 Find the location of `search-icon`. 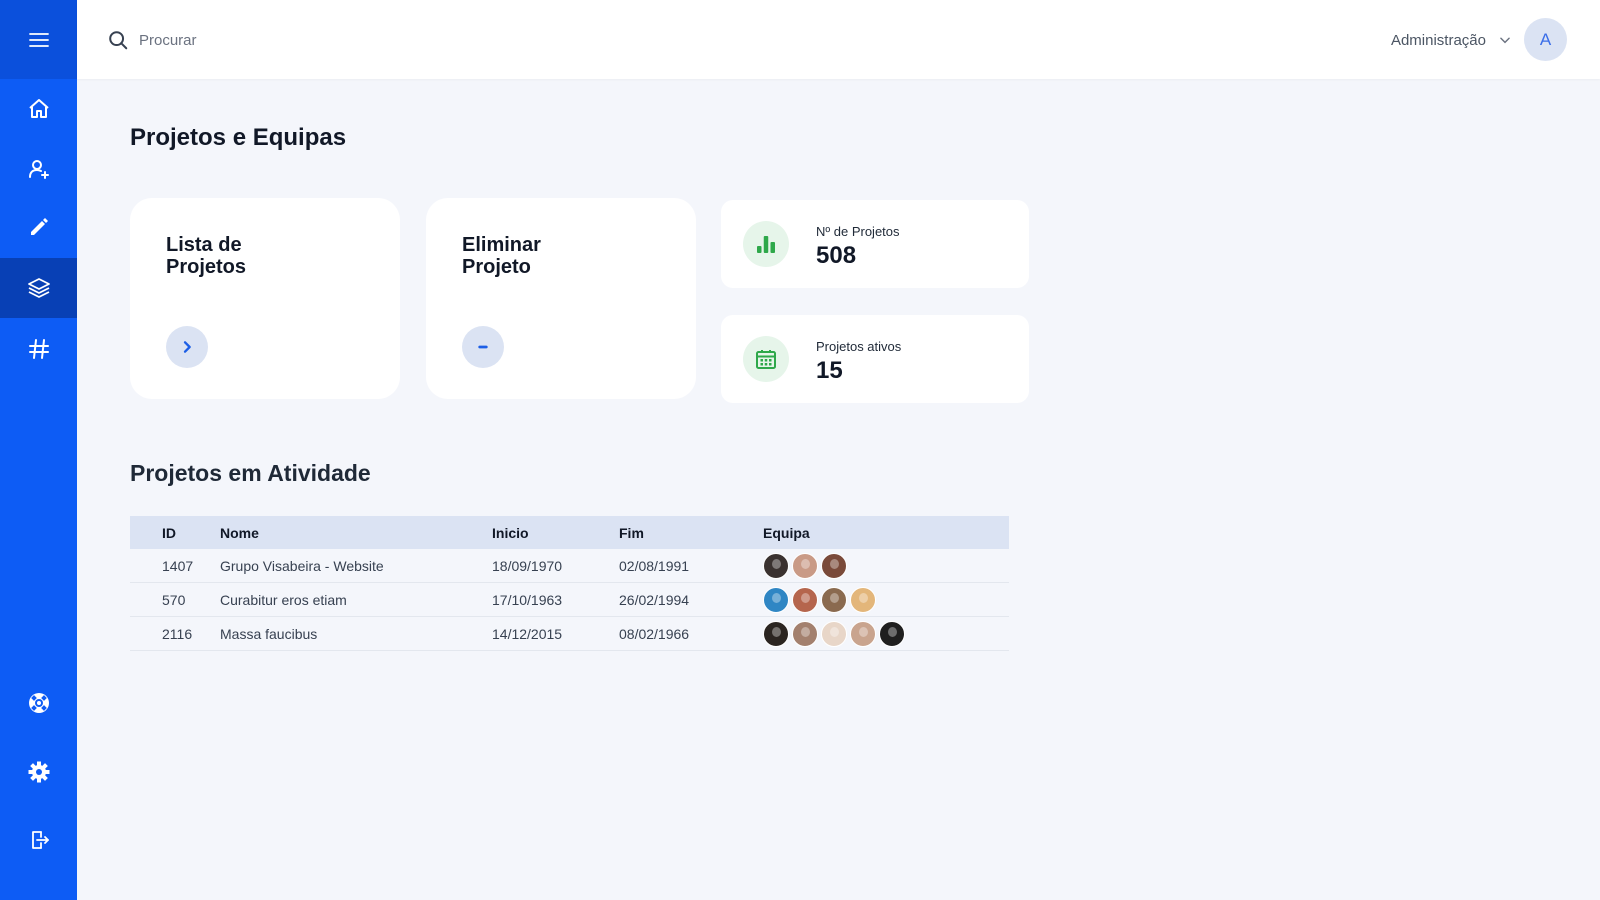

search-icon is located at coordinates (118, 40).